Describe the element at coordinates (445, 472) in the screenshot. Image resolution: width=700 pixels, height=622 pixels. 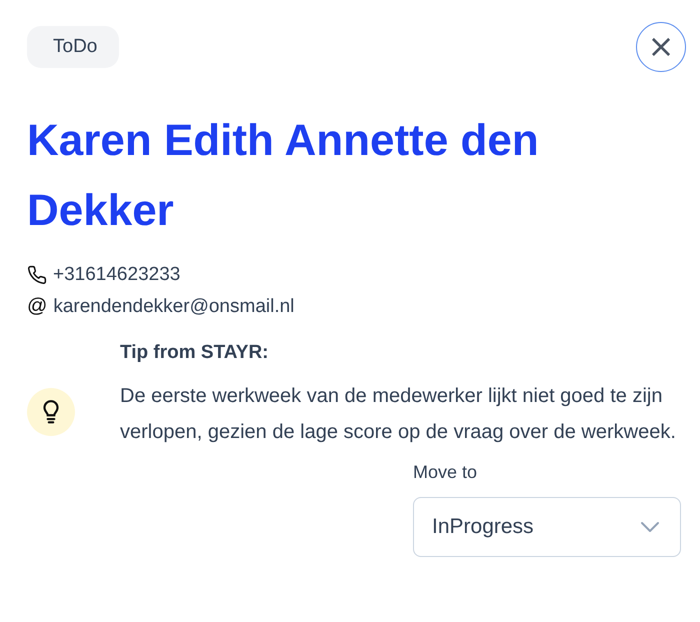
I see `move-to-label: Move to` at that location.